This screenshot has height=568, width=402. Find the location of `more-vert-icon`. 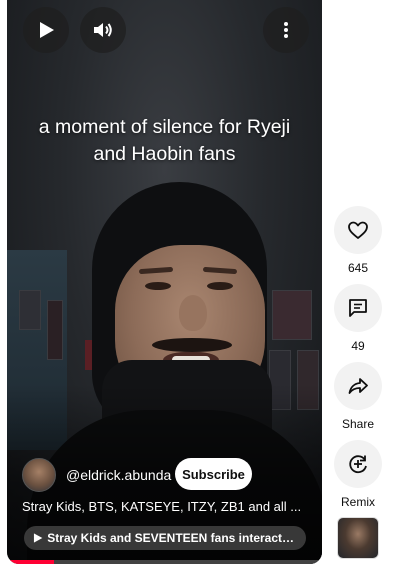

more-vert-icon is located at coordinates (286, 30).